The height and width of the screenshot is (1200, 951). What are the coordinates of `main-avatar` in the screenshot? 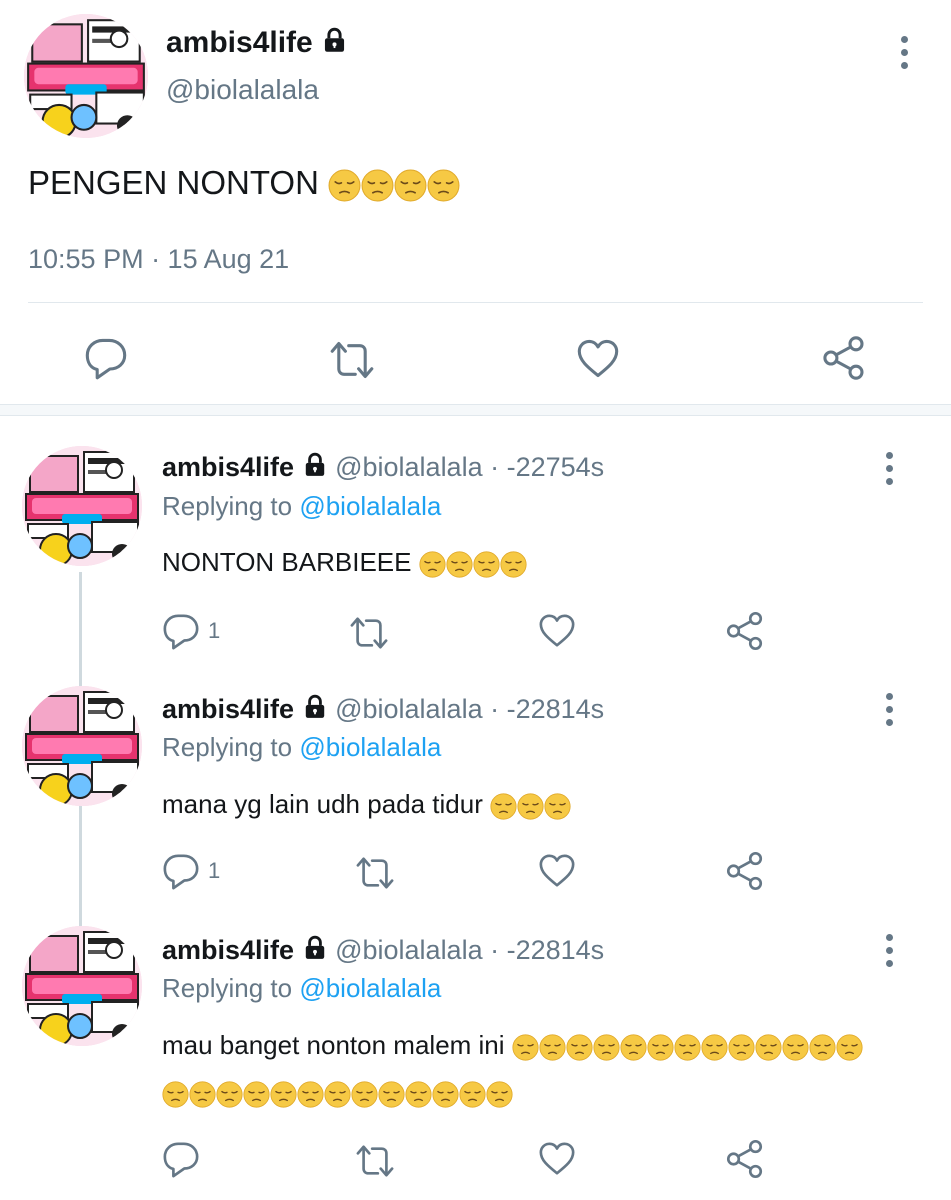 It's located at (86, 76).